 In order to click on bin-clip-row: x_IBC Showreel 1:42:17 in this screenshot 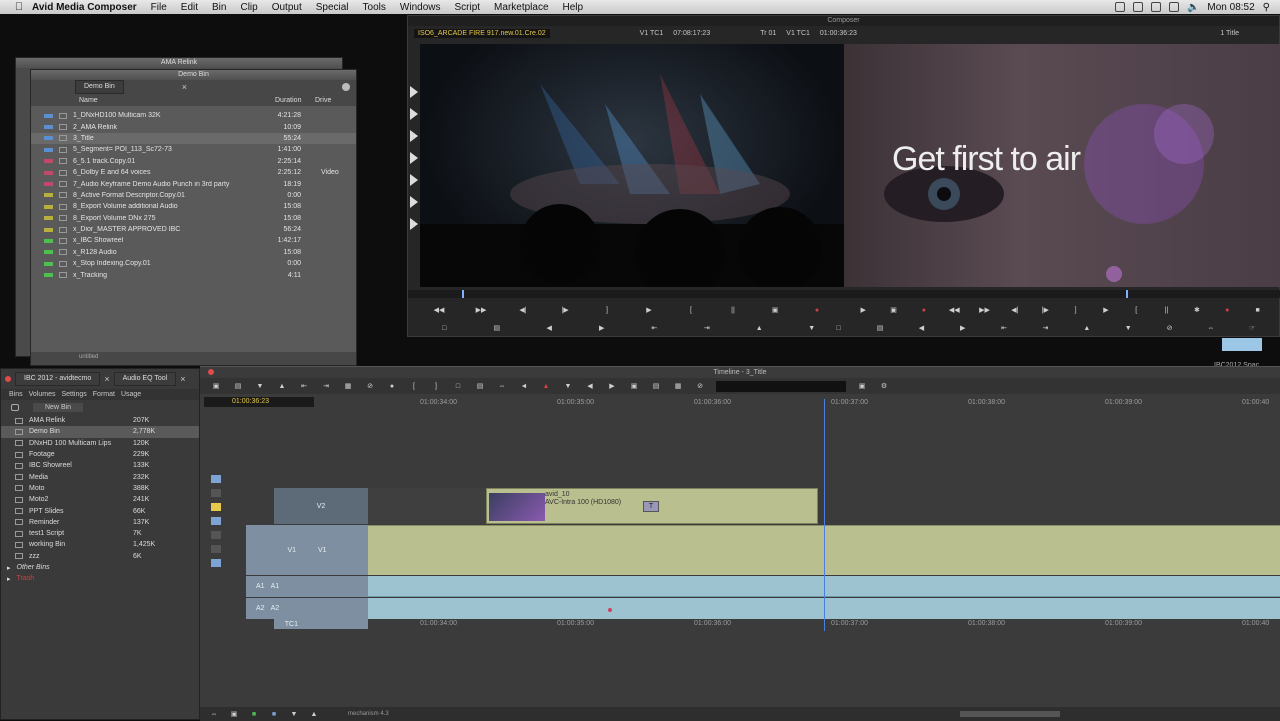, I will do `click(193, 240)`.